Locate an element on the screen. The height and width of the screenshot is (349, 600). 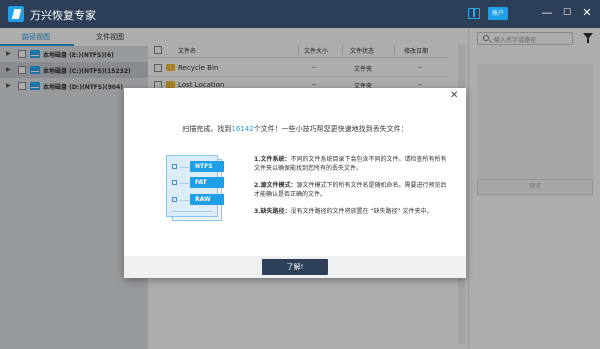
ntfs-tag: NTFS is located at coordinates (207, 166).